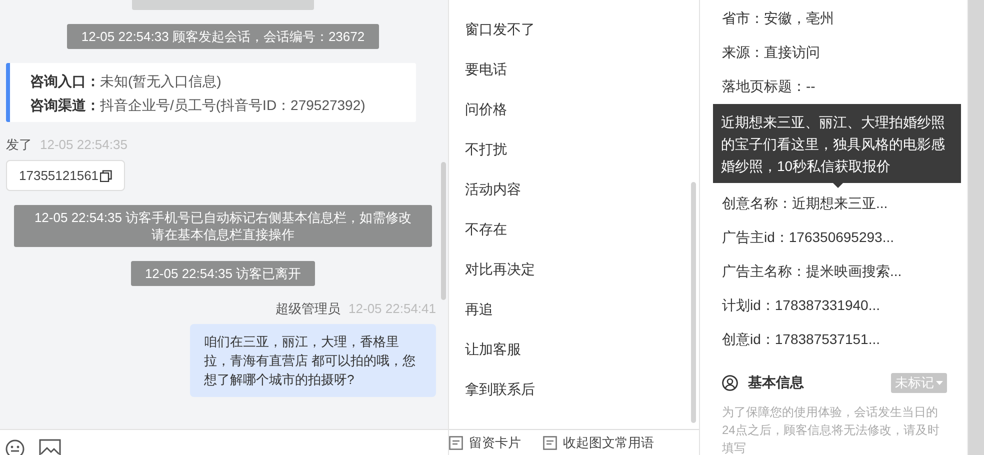  I want to click on info-row-text: 落地页标题：--, so click(769, 86).